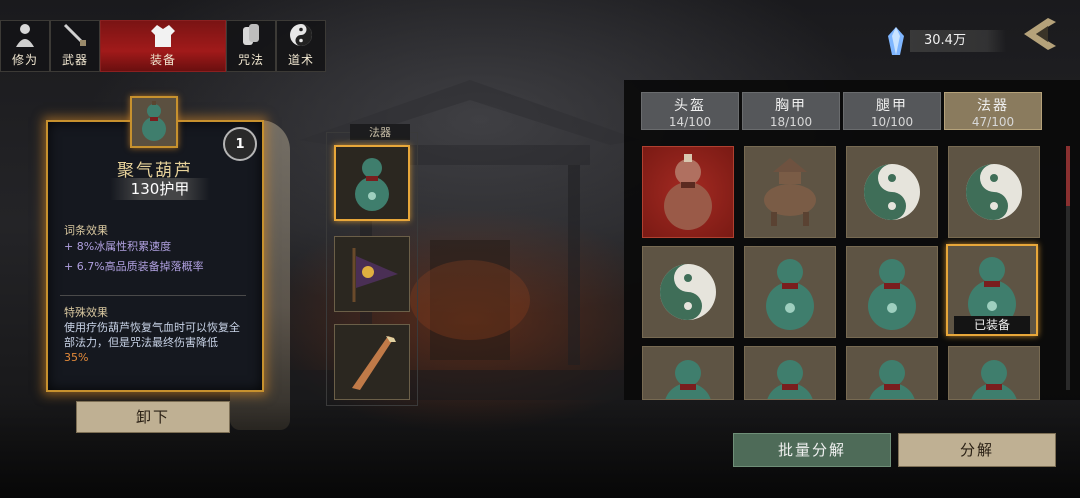 This screenshot has height=498, width=1080. I want to click on currency-value: 30.4万, so click(958, 41).